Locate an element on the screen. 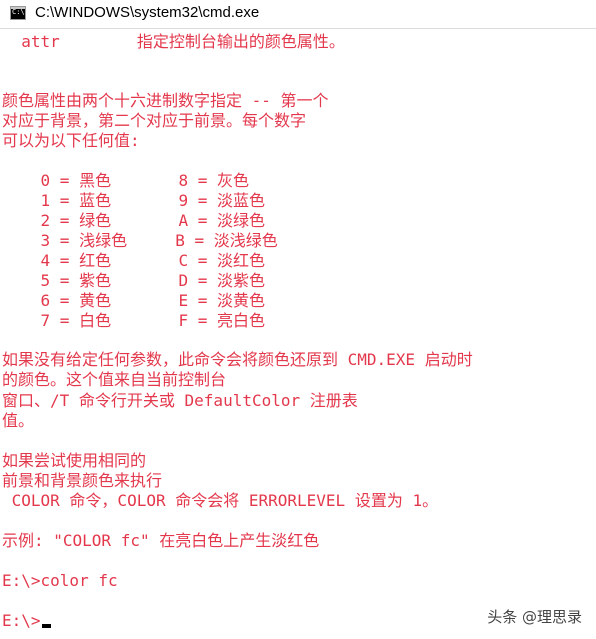  window-title: C:\WINDOWS\system32\cmd.exe is located at coordinates (147, 12).